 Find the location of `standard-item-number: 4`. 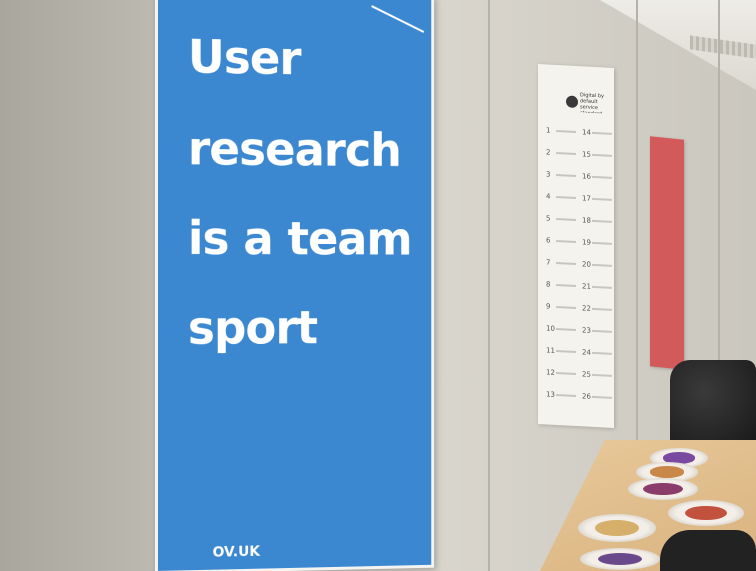

standard-item-number: 4 is located at coordinates (548, 196).